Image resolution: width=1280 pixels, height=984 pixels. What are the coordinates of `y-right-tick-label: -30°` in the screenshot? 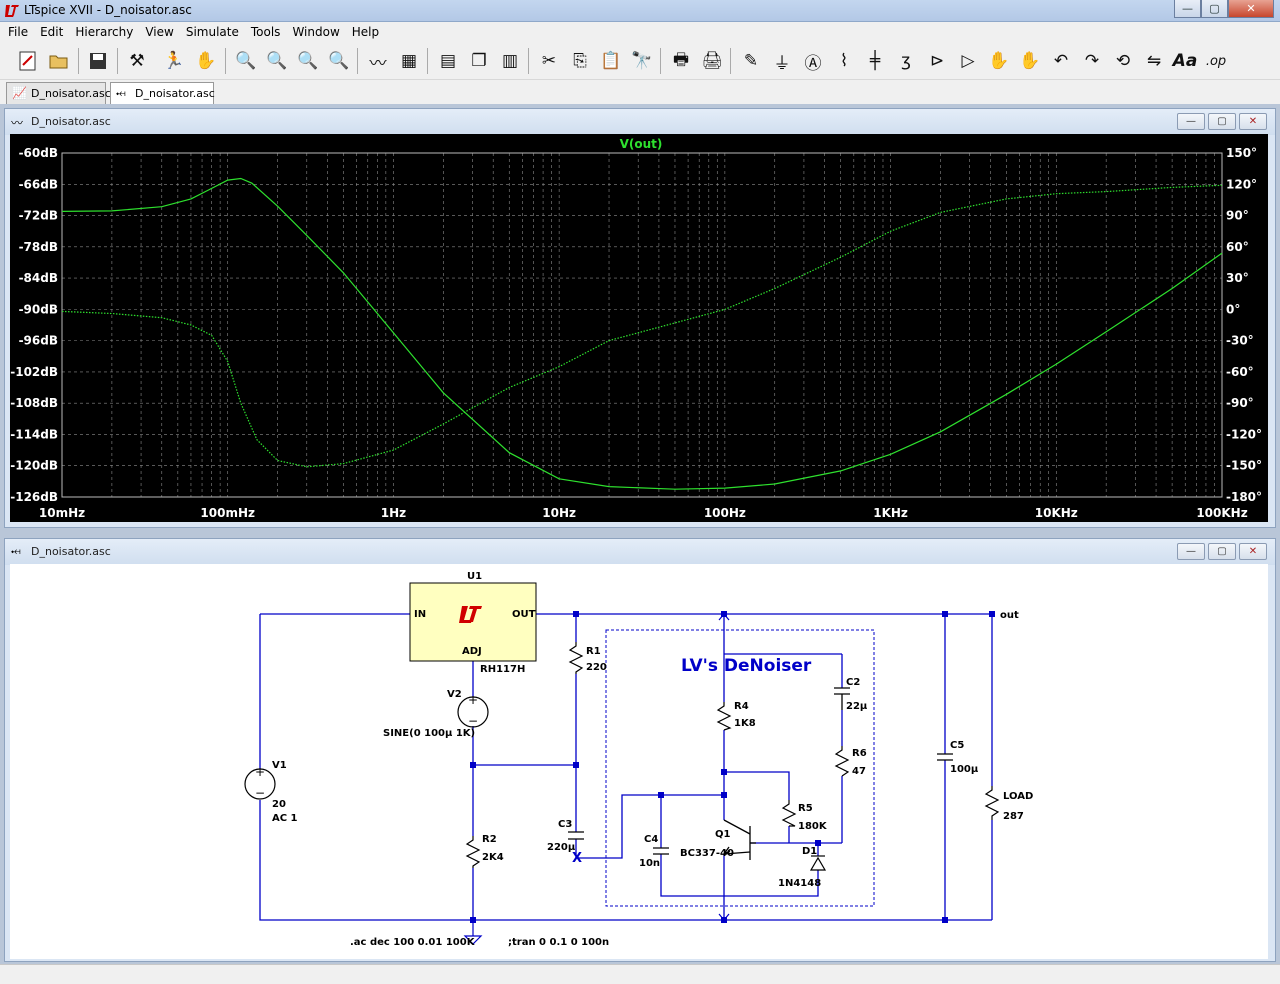 It's located at (1240, 341).